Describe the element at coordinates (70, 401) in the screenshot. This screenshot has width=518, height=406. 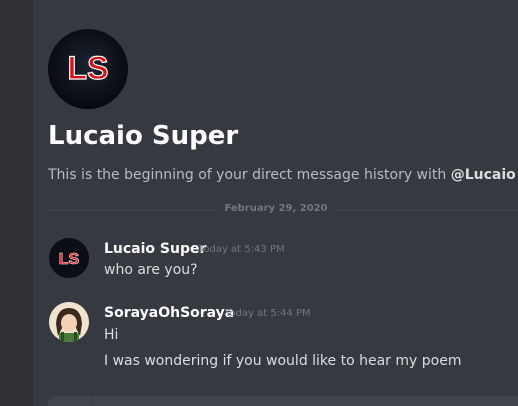
I see `attach-button` at that location.